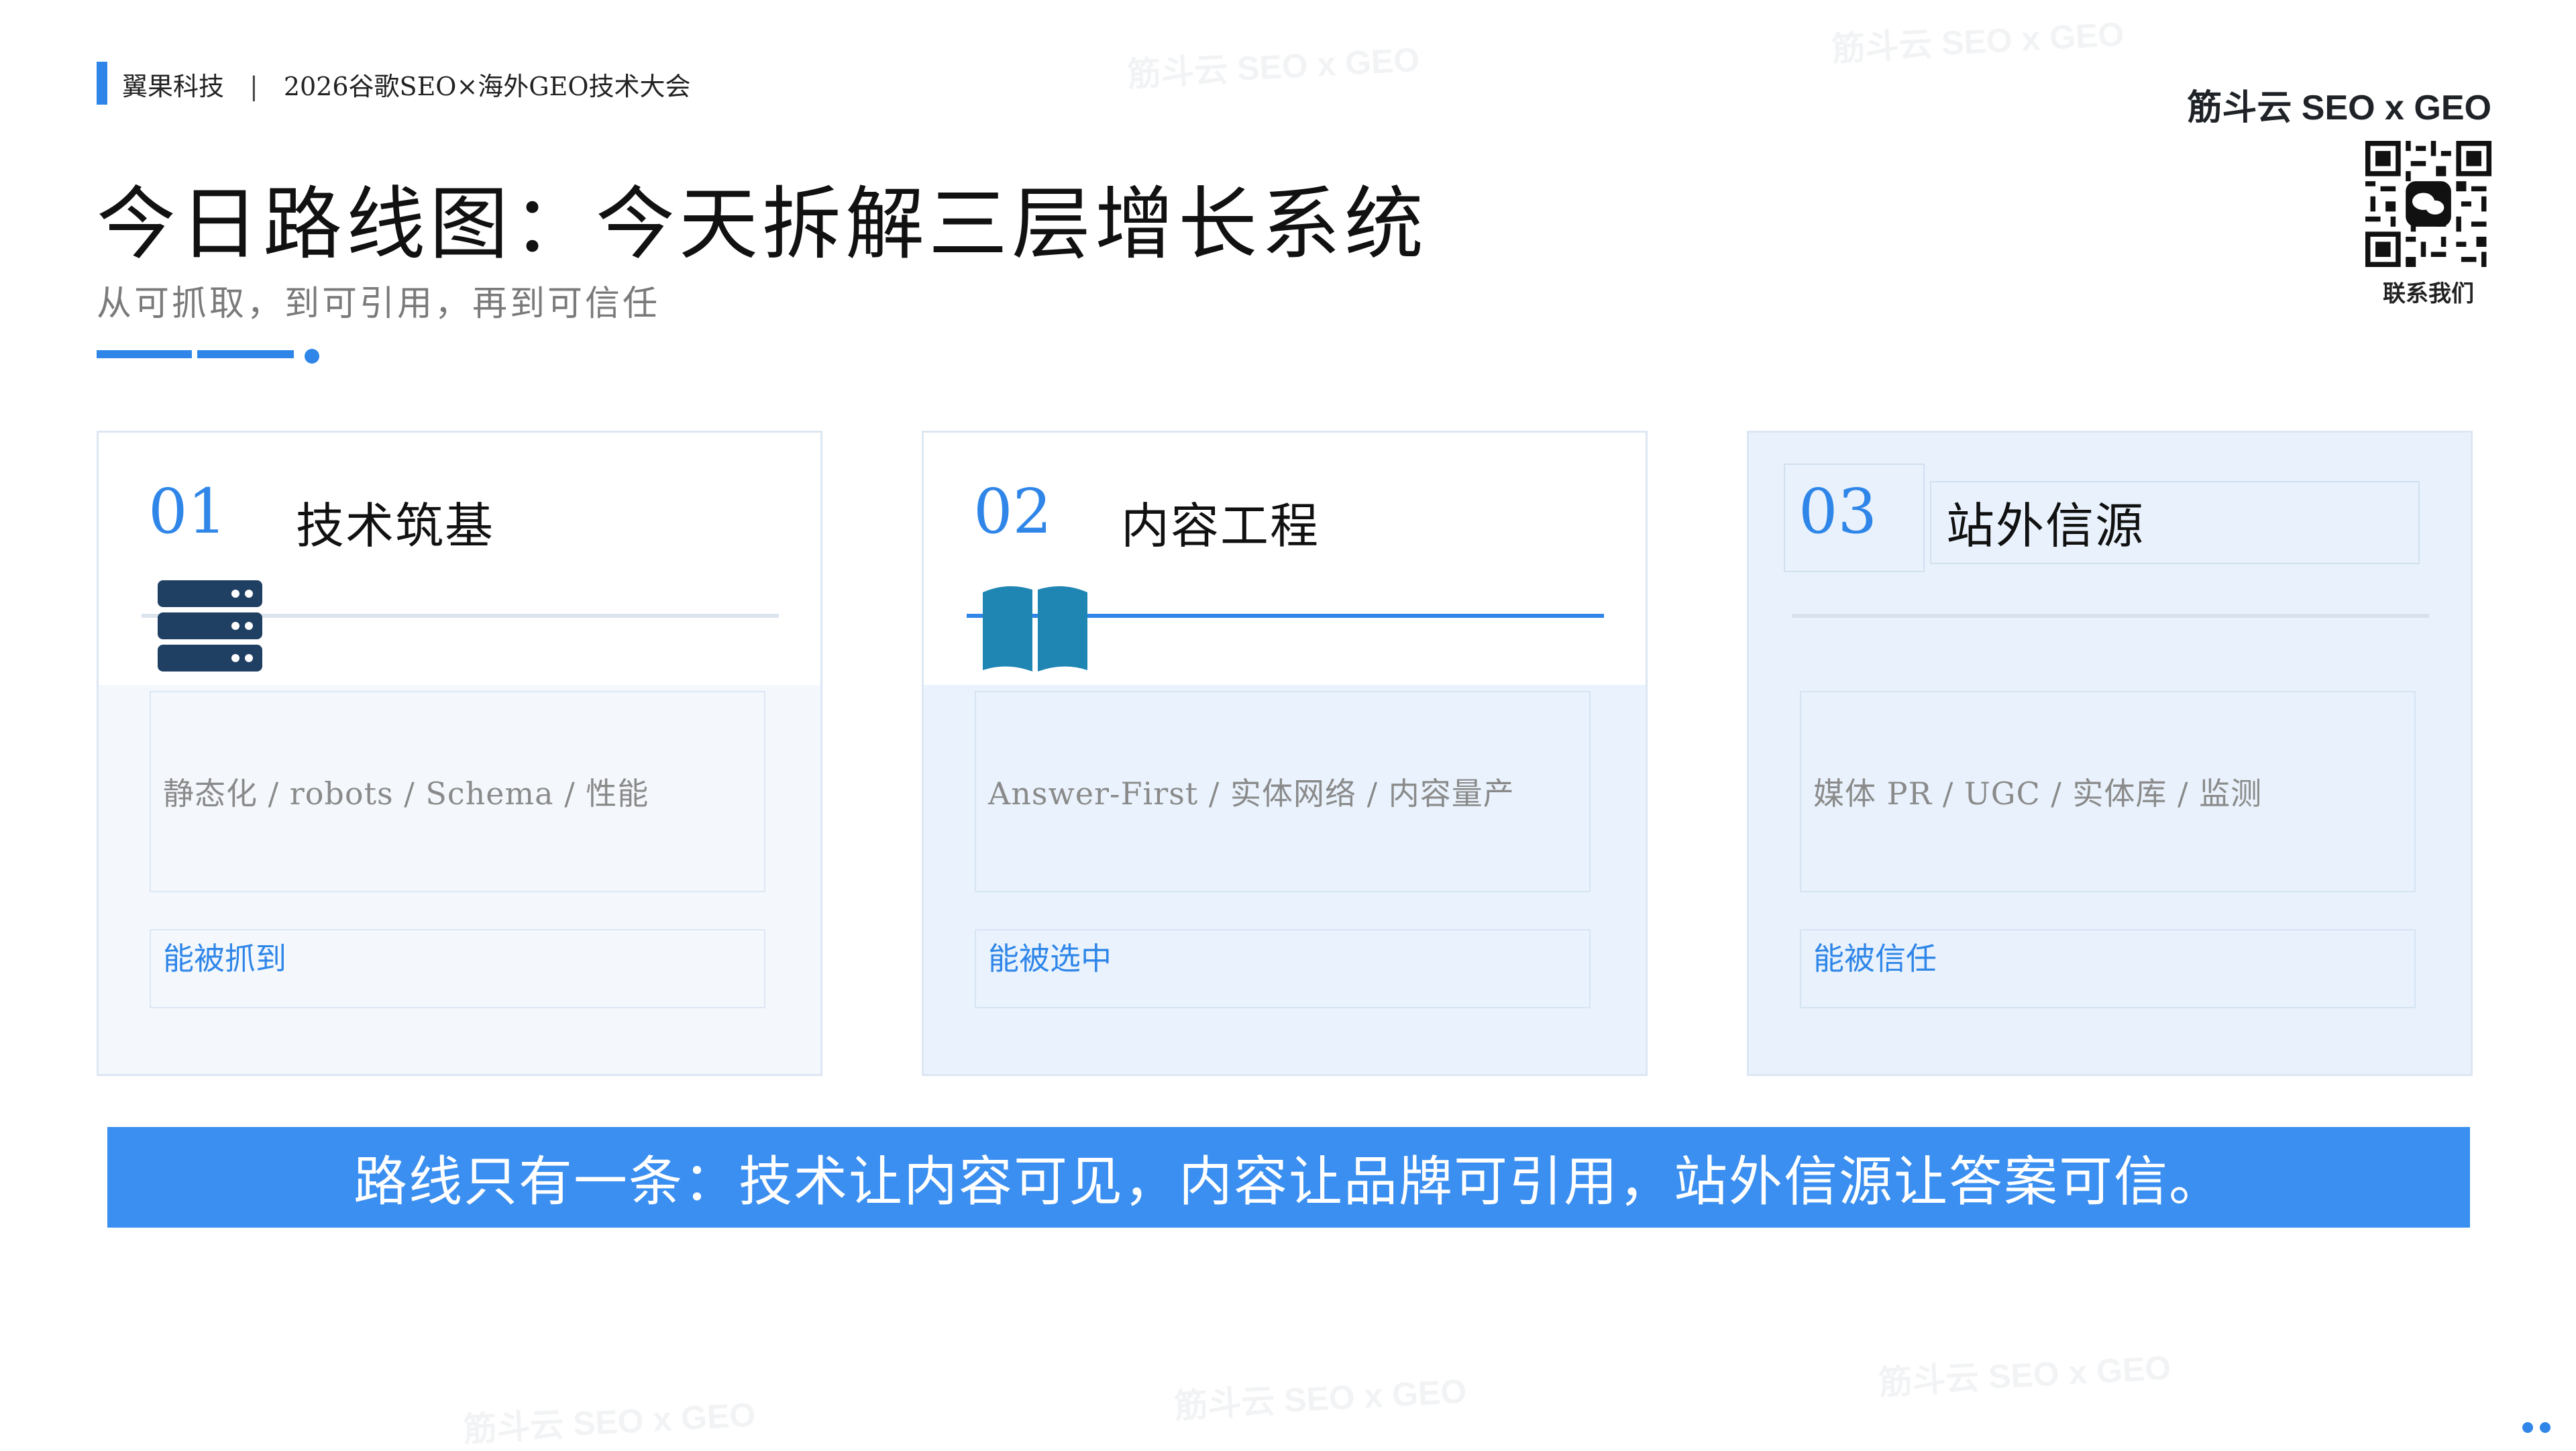 The image size is (2576, 1451). What do you see at coordinates (1013, 511) in the screenshot?
I see `card-number: 02` at bounding box center [1013, 511].